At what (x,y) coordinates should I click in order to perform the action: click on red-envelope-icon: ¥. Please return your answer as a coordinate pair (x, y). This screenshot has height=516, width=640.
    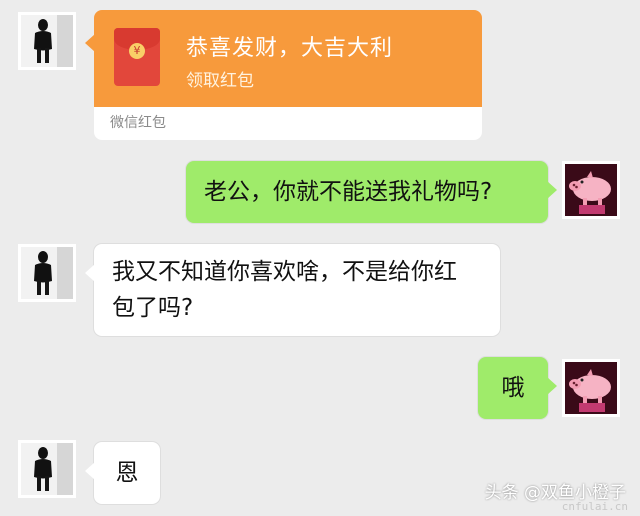
    Looking at the image, I should click on (137, 57).